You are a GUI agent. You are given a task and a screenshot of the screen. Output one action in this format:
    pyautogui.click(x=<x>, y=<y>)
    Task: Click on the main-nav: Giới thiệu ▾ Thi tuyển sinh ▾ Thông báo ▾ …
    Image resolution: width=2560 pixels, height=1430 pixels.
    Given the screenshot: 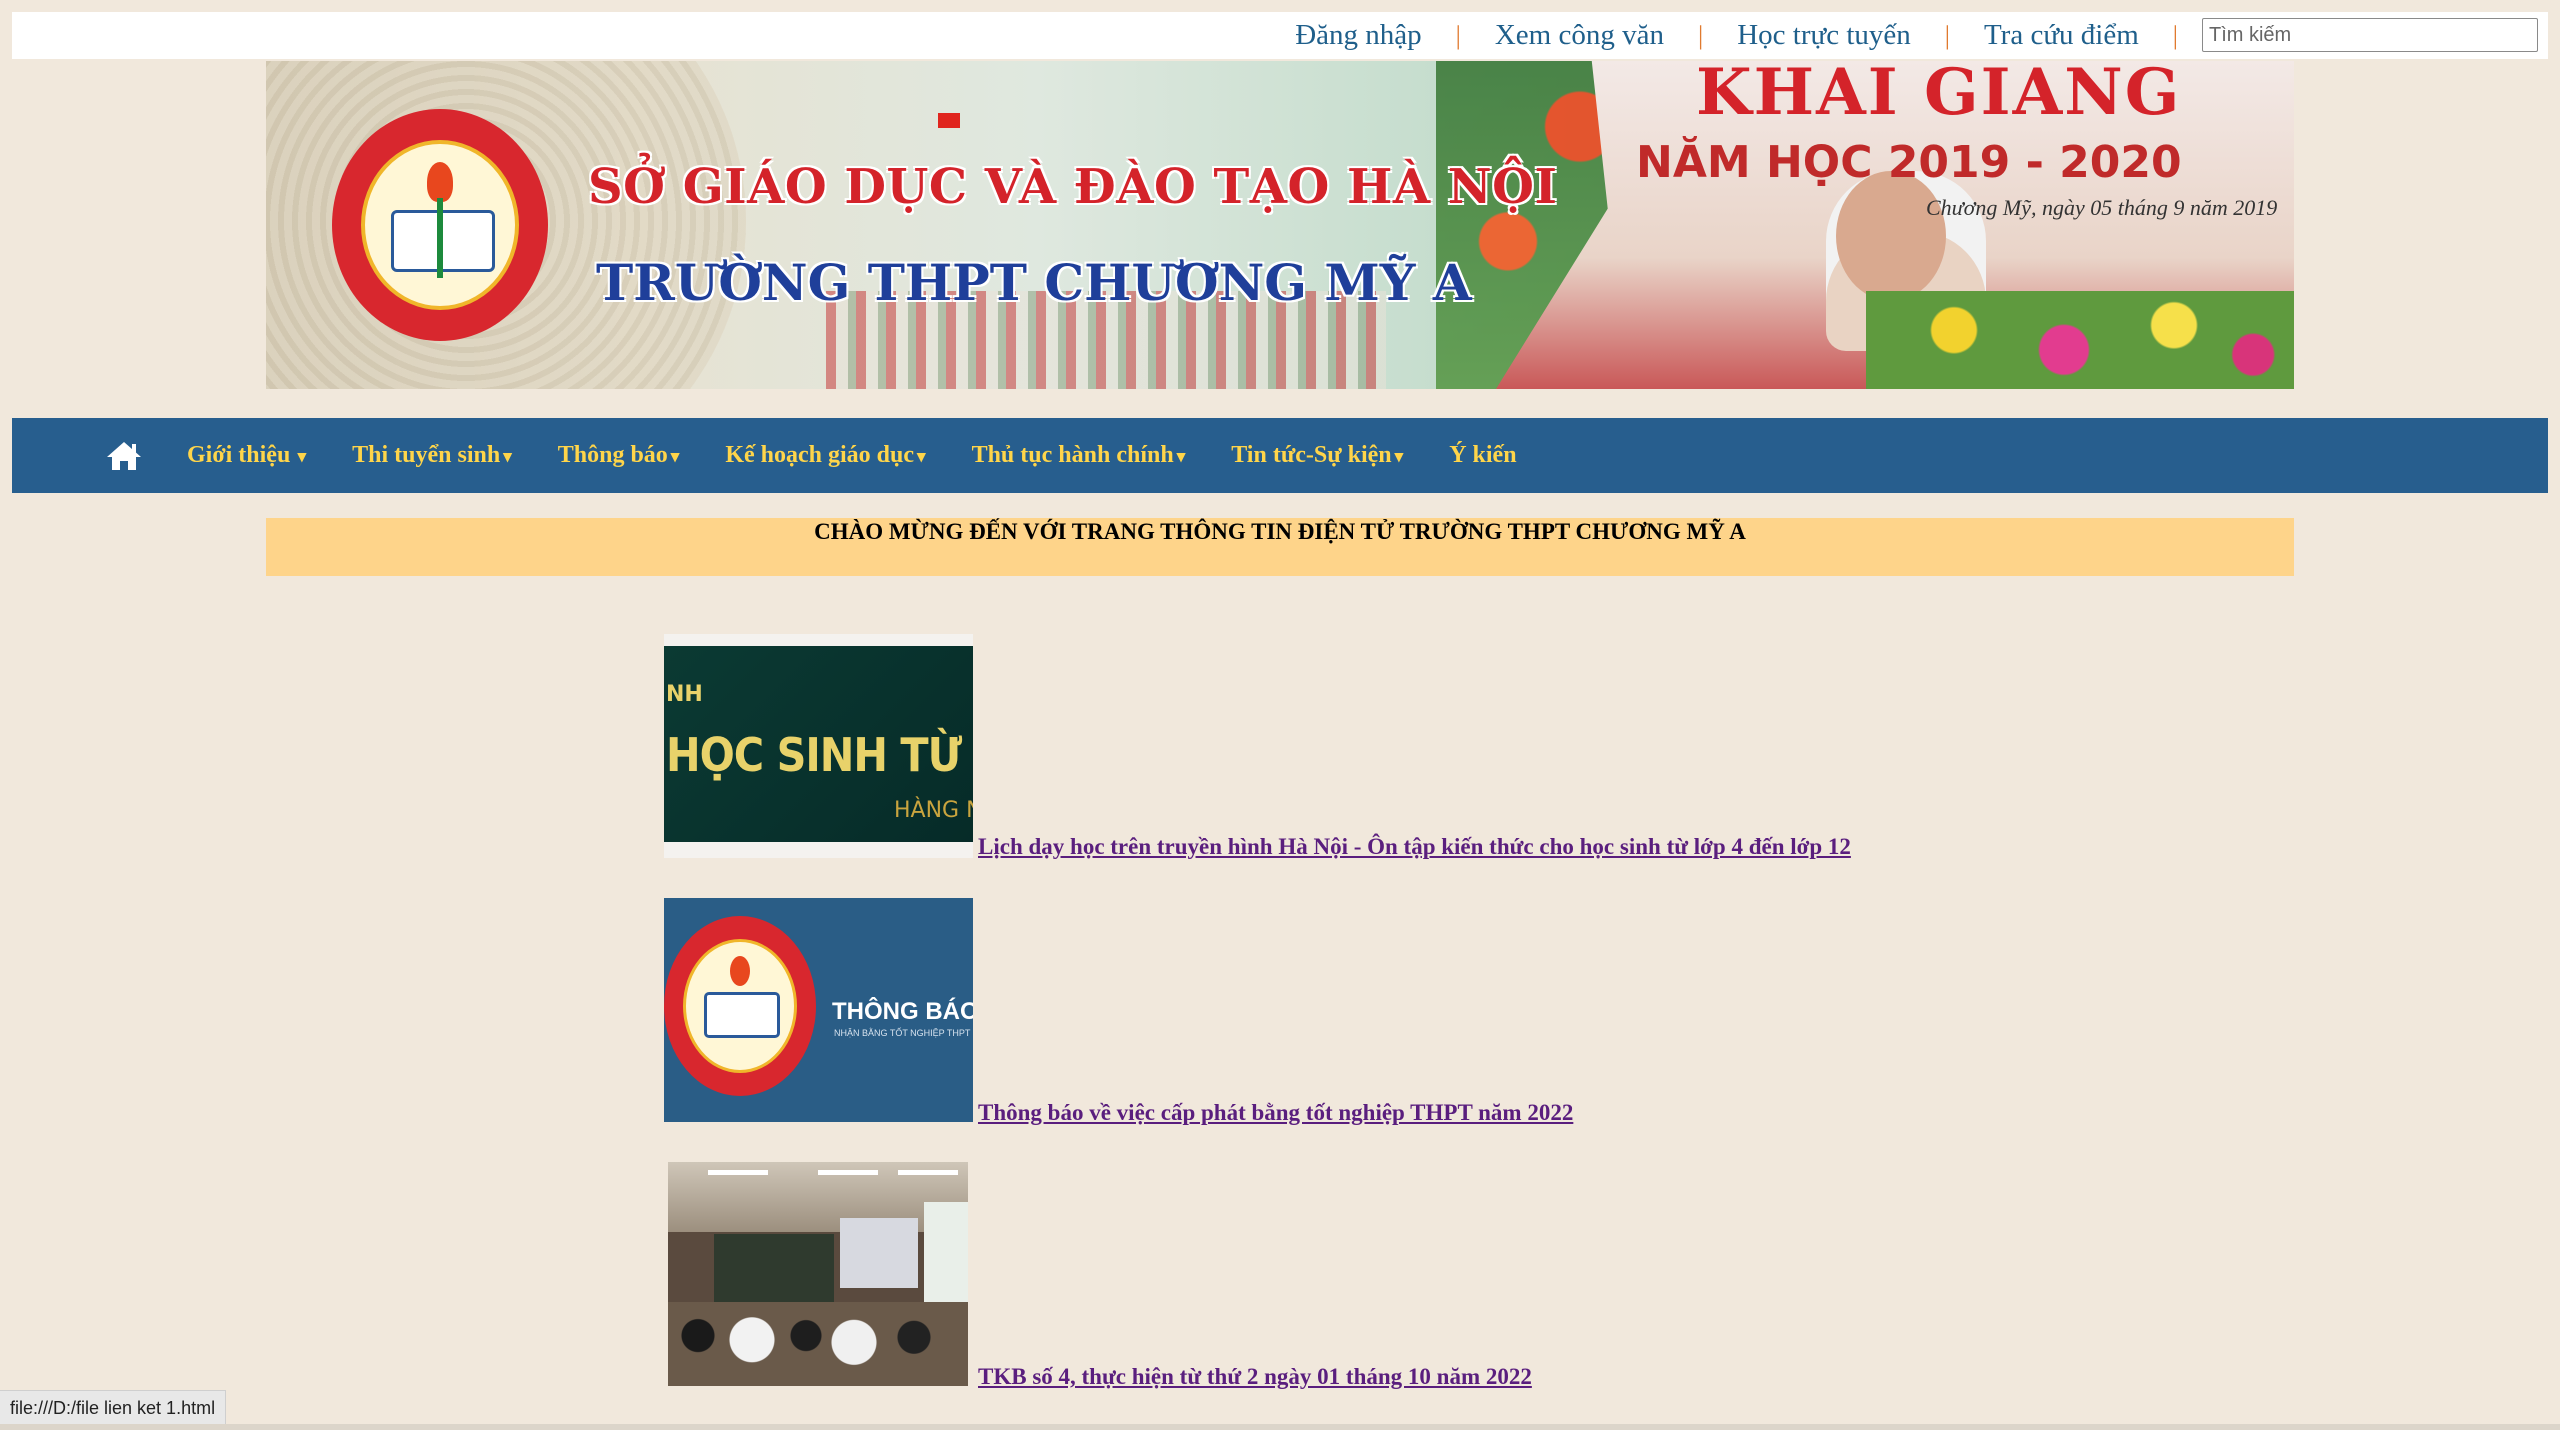 What is the action you would take?
    pyautogui.click(x=1280, y=455)
    